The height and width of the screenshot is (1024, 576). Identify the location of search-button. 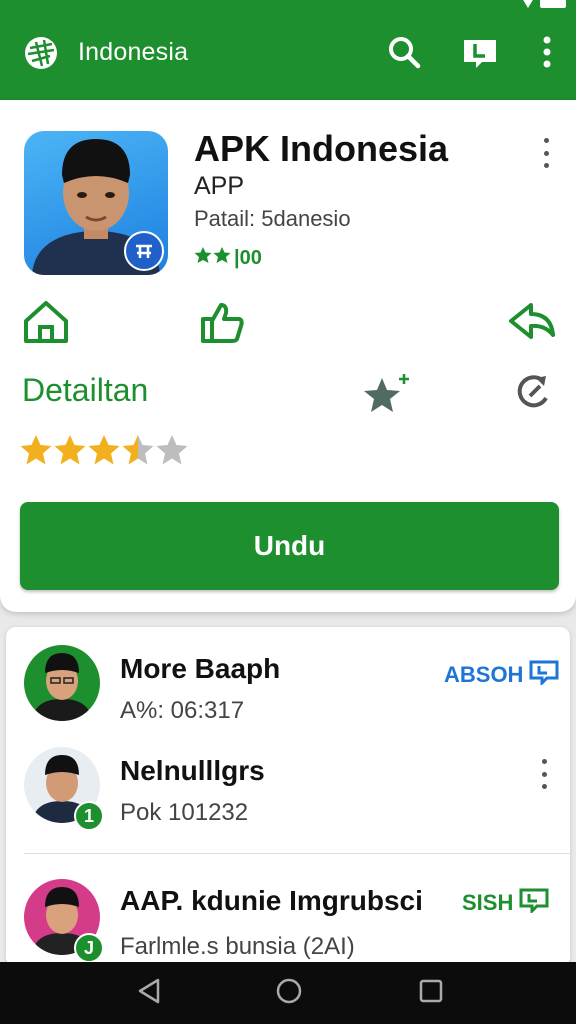
(404, 54).